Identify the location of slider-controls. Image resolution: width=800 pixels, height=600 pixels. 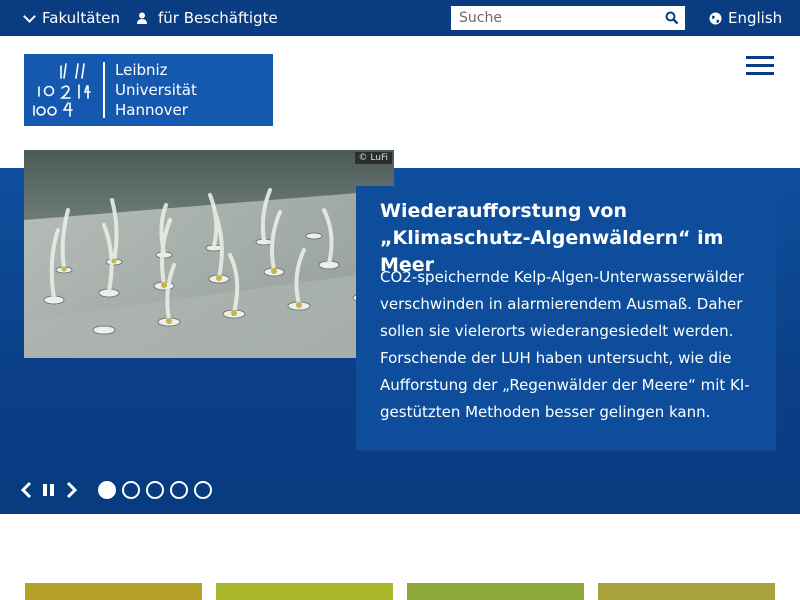
(118, 490).